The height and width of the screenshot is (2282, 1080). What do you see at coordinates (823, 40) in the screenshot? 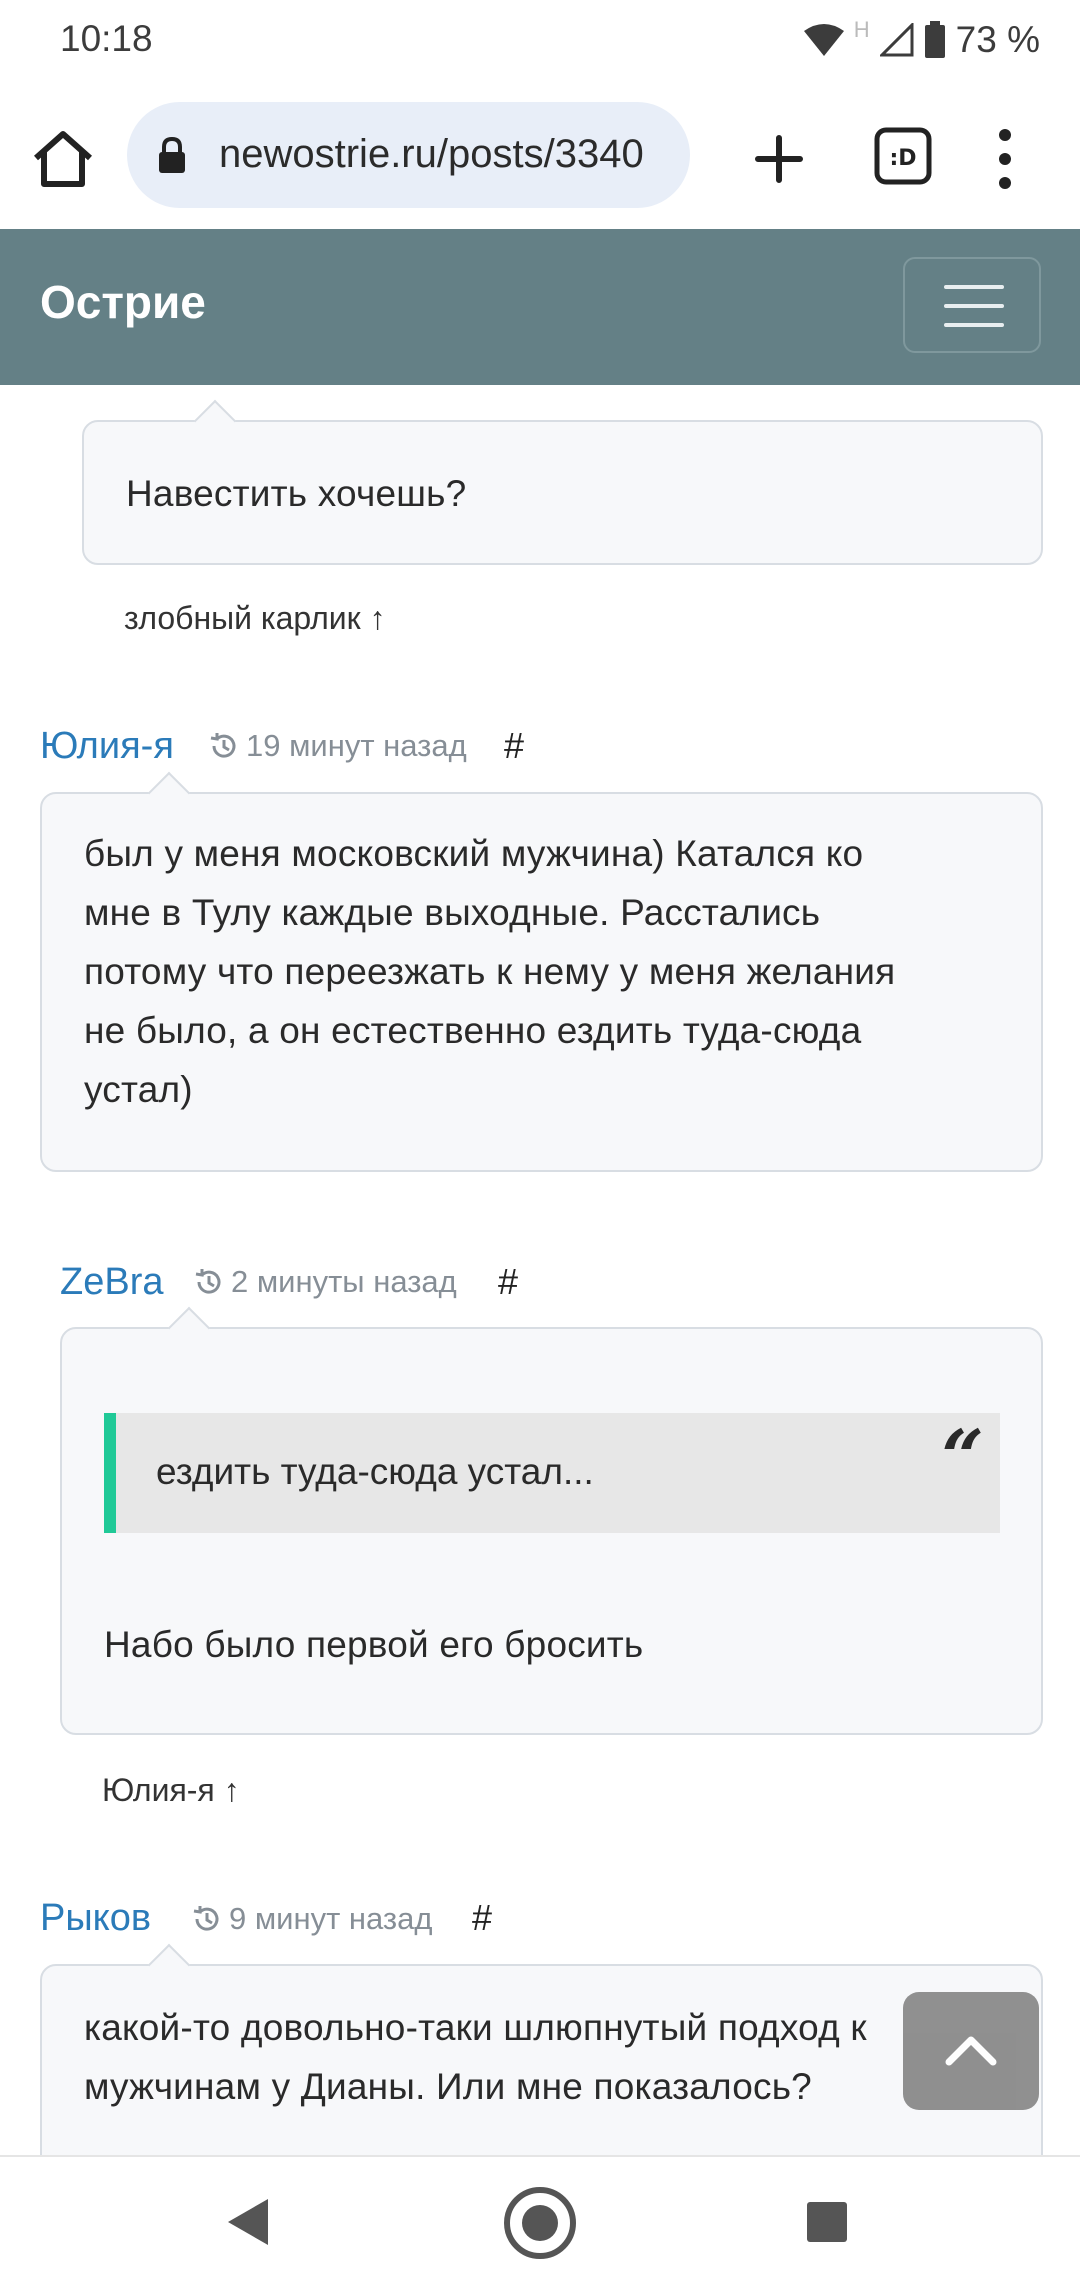
I see `wifi-icon` at bounding box center [823, 40].